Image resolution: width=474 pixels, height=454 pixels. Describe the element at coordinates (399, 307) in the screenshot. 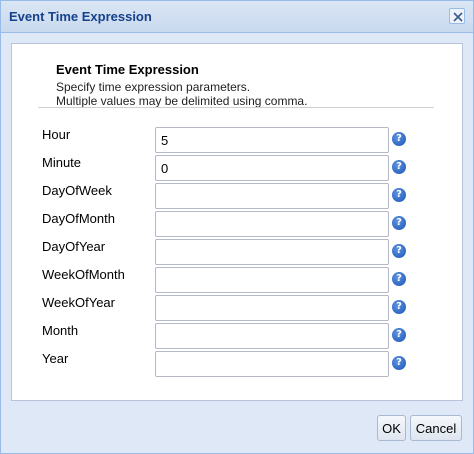

I see `week-of-year-help-icon: ?` at that location.